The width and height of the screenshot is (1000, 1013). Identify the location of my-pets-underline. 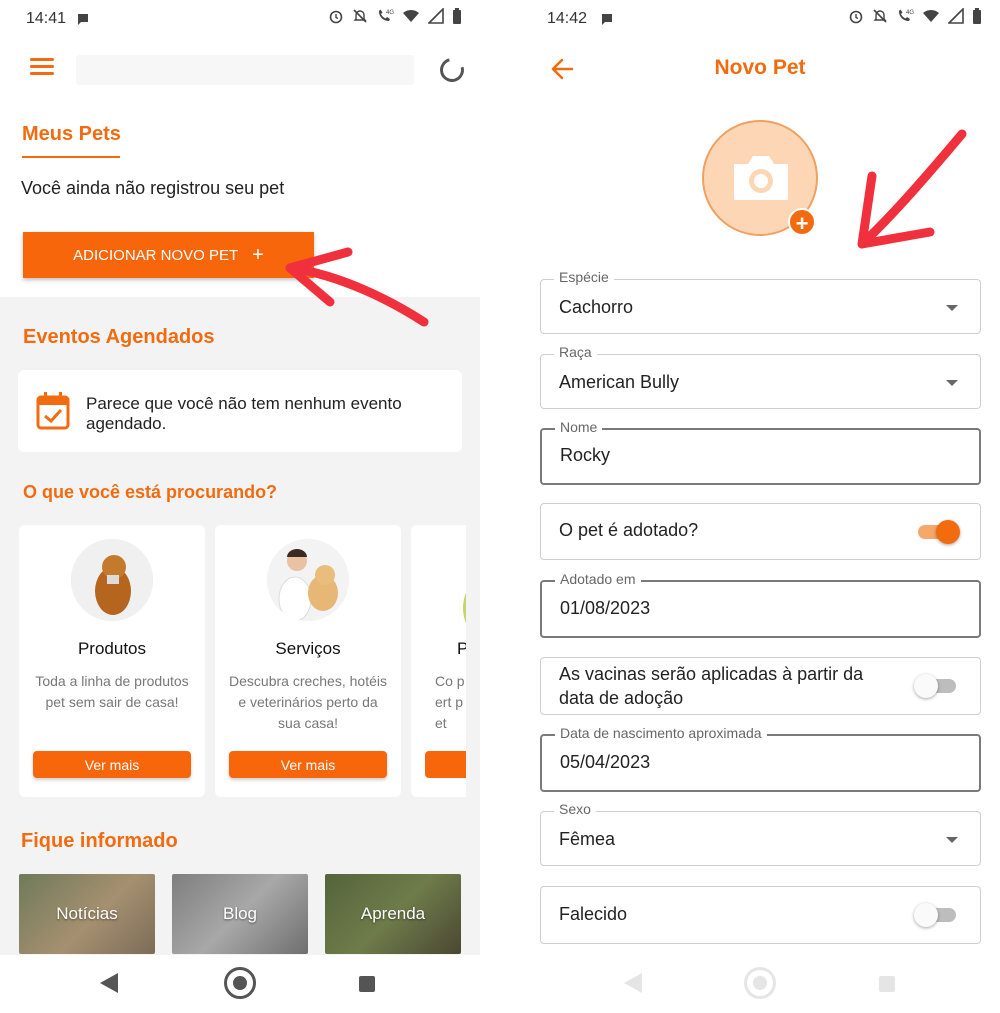
(71, 157).